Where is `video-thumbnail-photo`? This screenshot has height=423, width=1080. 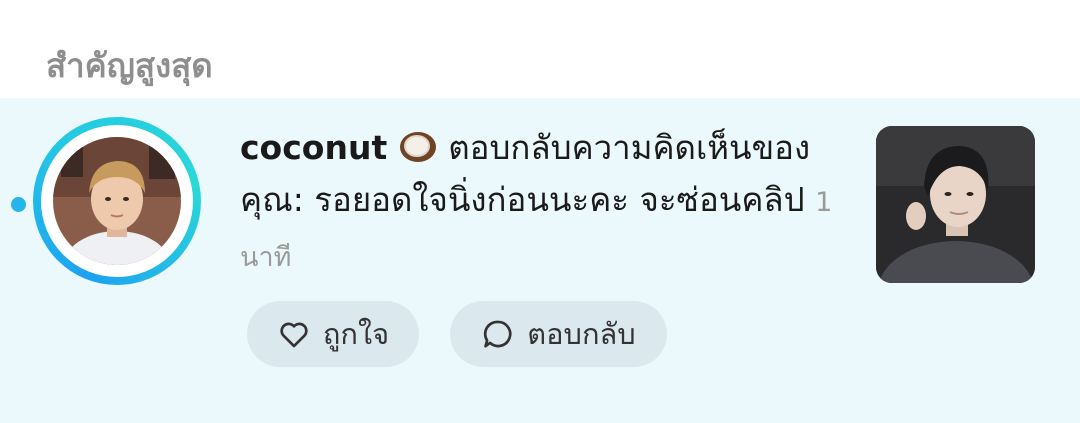
video-thumbnail-photo is located at coordinates (955, 204).